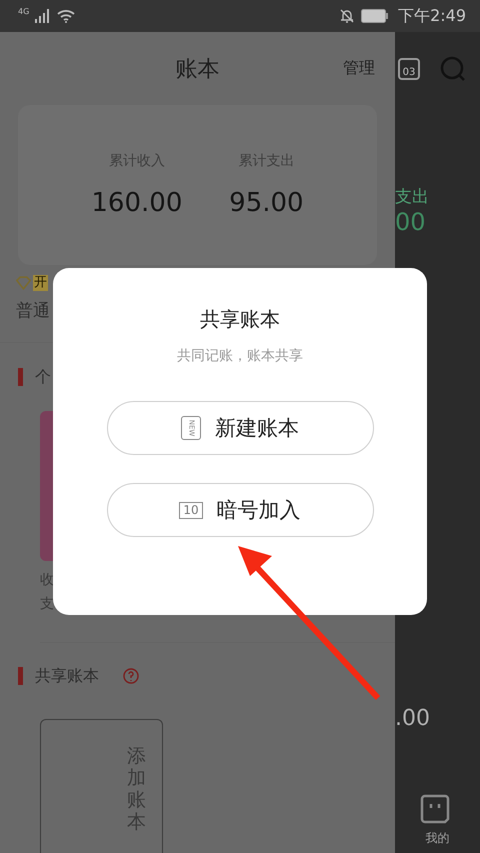 The image size is (480, 853). What do you see at coordinates (136, 203) in the screenshot?
I see `summary-value: 160.00` at bounding box center [136, 203].